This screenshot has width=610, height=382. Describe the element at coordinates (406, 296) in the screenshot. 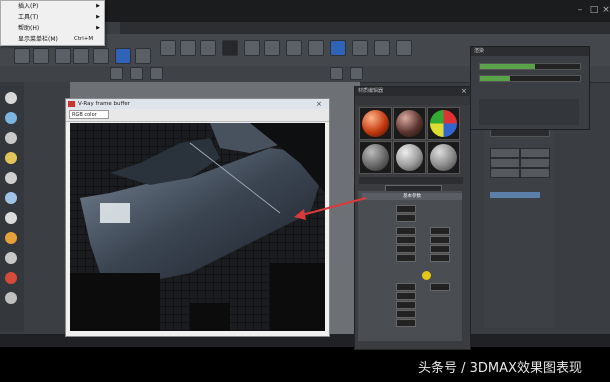

I see `glossiness-field` at that location.